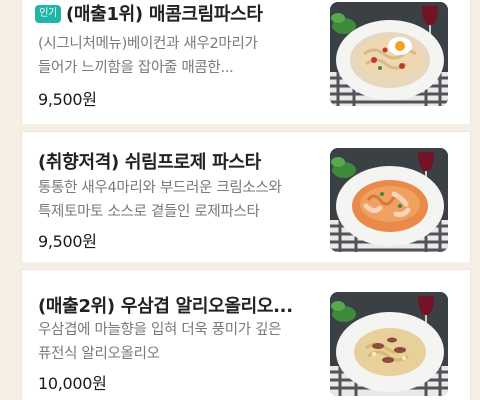 This screenshot has height=400, width=480. What do you see at coordinates (149, 162) in the screenshot?
I see `menu-item-title: (취향저격) 쉬림프로제 파스타` at bounding box center [149, 162].